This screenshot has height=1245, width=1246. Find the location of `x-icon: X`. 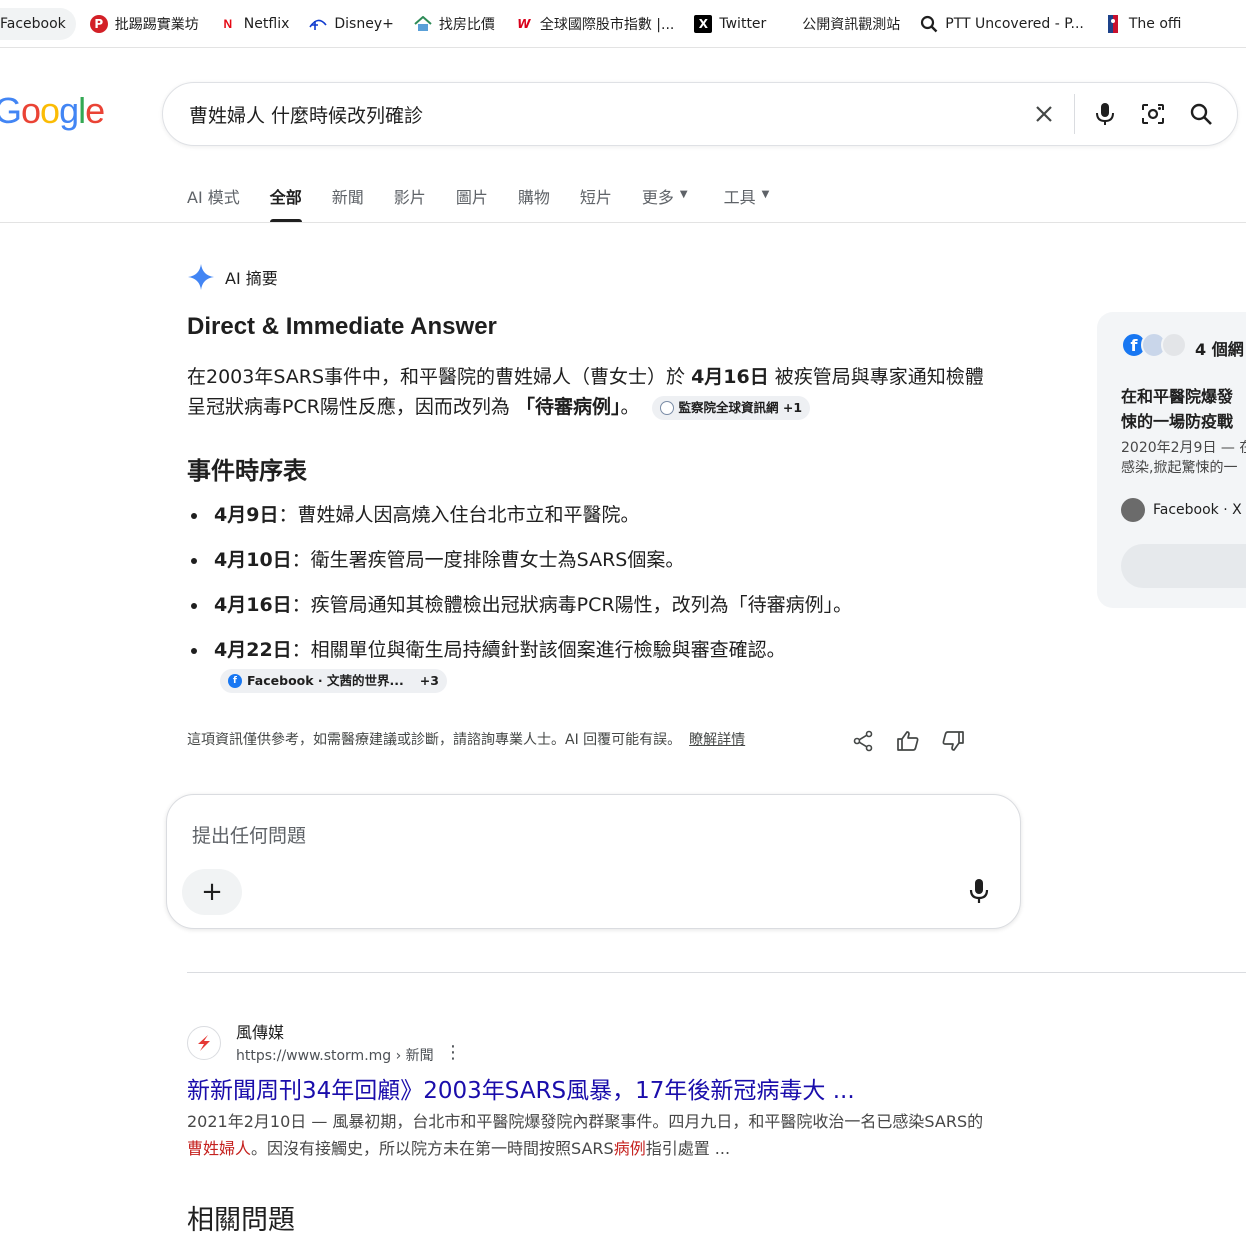

x-icon: X is located at coordinates (703, 23).